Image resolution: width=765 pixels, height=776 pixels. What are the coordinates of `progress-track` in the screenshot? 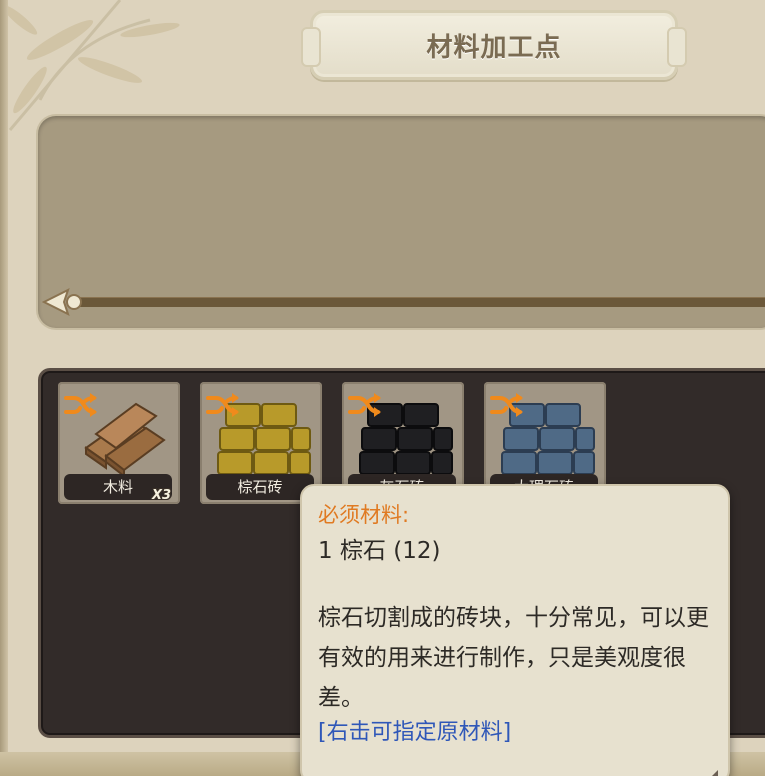 It's located at (417, 302).